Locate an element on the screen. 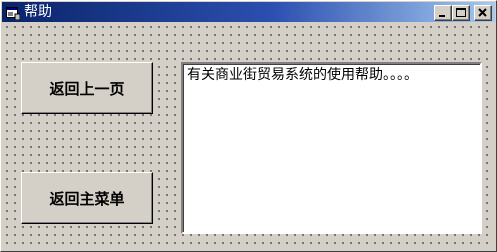 The width and height of the screenshot is (497, 252). app-window-icon is located at coordinates (13, 13).